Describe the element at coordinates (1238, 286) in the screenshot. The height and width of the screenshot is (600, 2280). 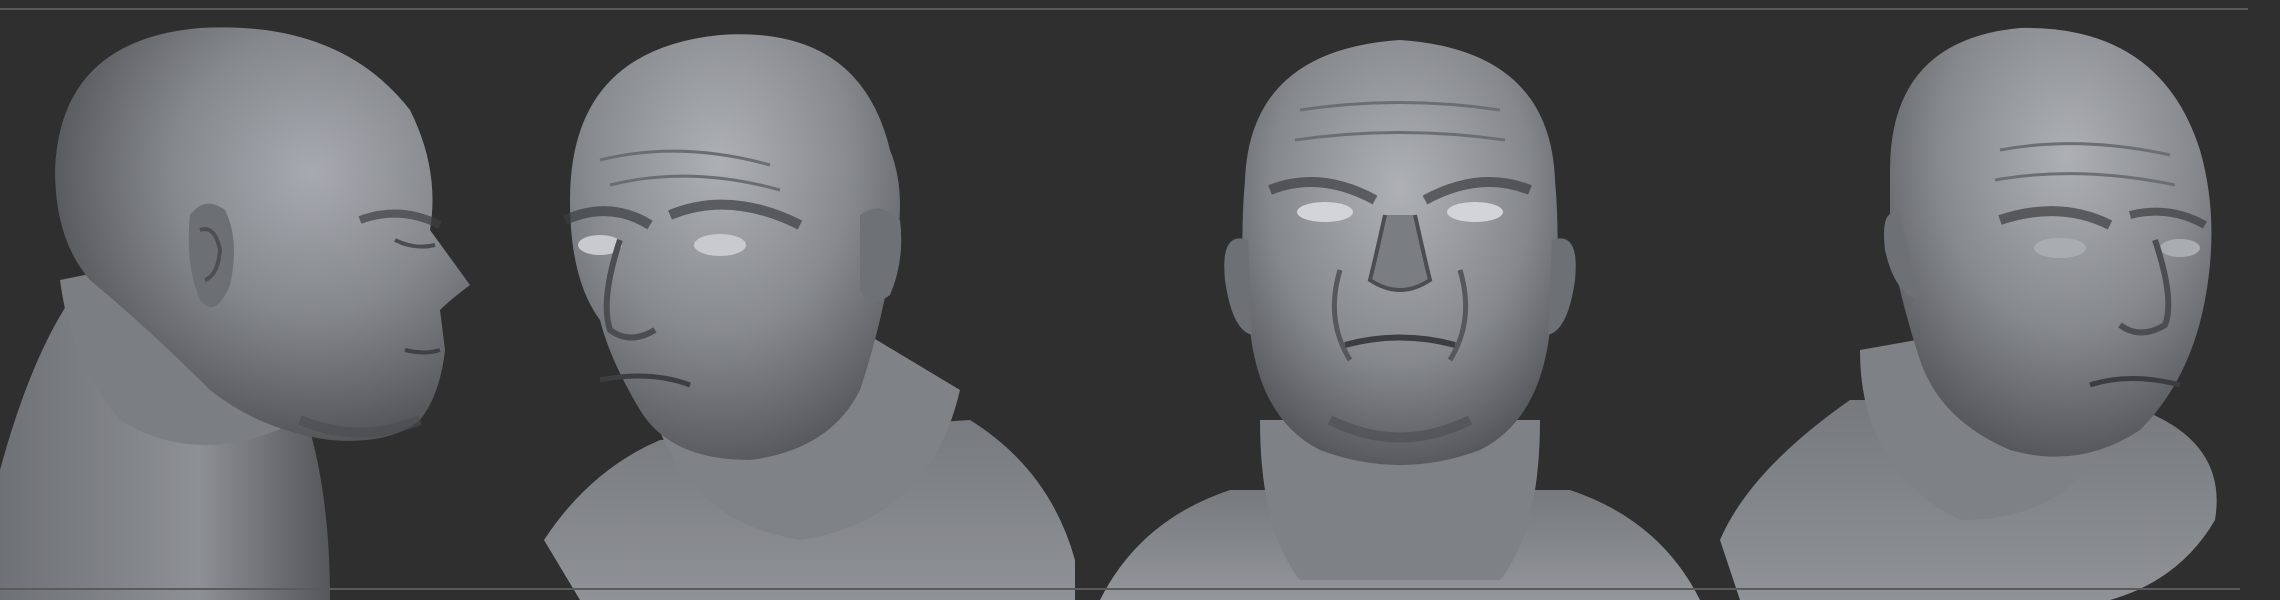
I see `ear-left-shape` at that location.